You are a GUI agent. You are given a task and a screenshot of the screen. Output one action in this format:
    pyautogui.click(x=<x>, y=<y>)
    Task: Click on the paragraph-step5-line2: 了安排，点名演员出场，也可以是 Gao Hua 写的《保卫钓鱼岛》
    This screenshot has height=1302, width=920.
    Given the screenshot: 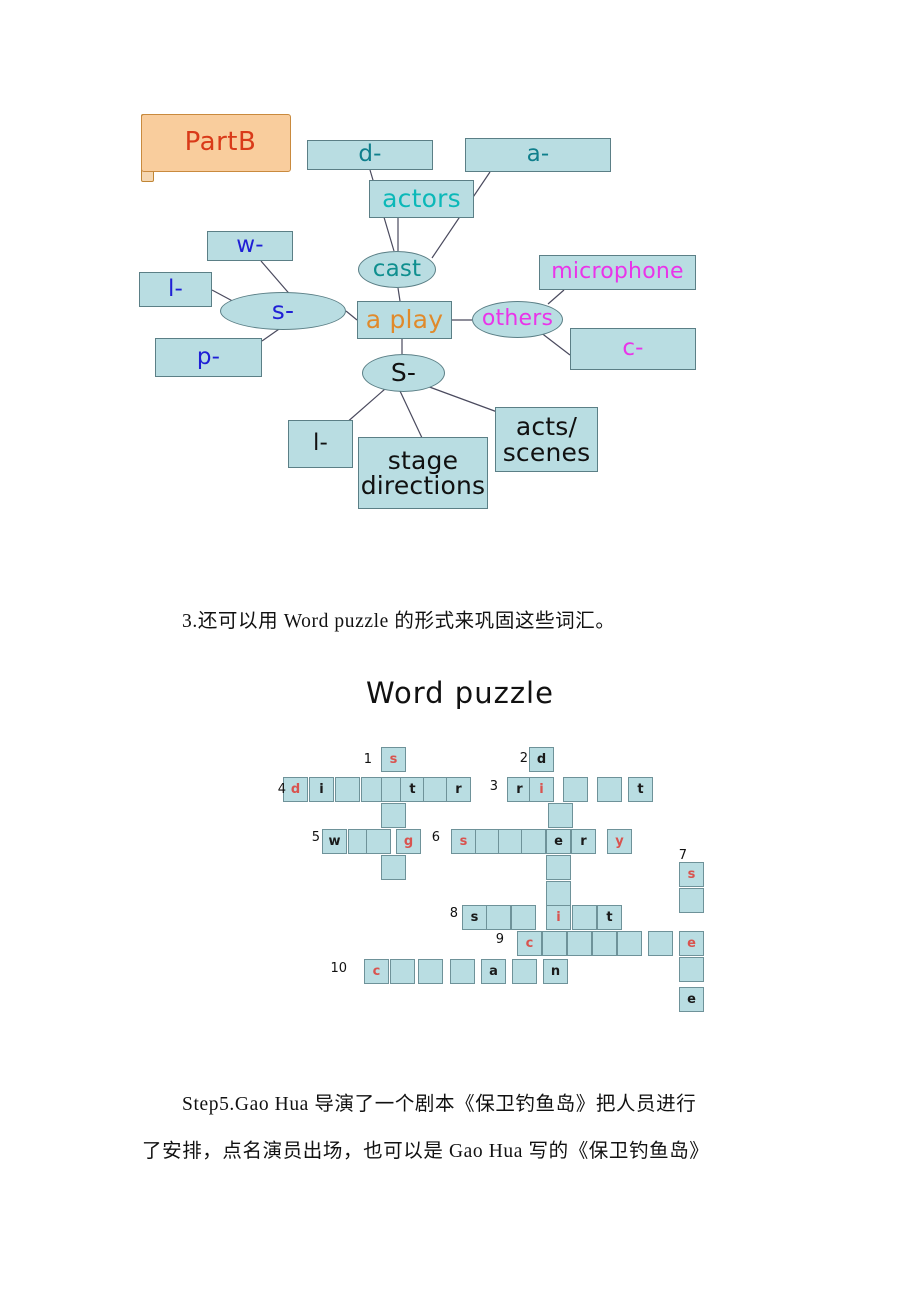 What is the action you would take?
    pyautogui.click(x=426, y=1151)
    